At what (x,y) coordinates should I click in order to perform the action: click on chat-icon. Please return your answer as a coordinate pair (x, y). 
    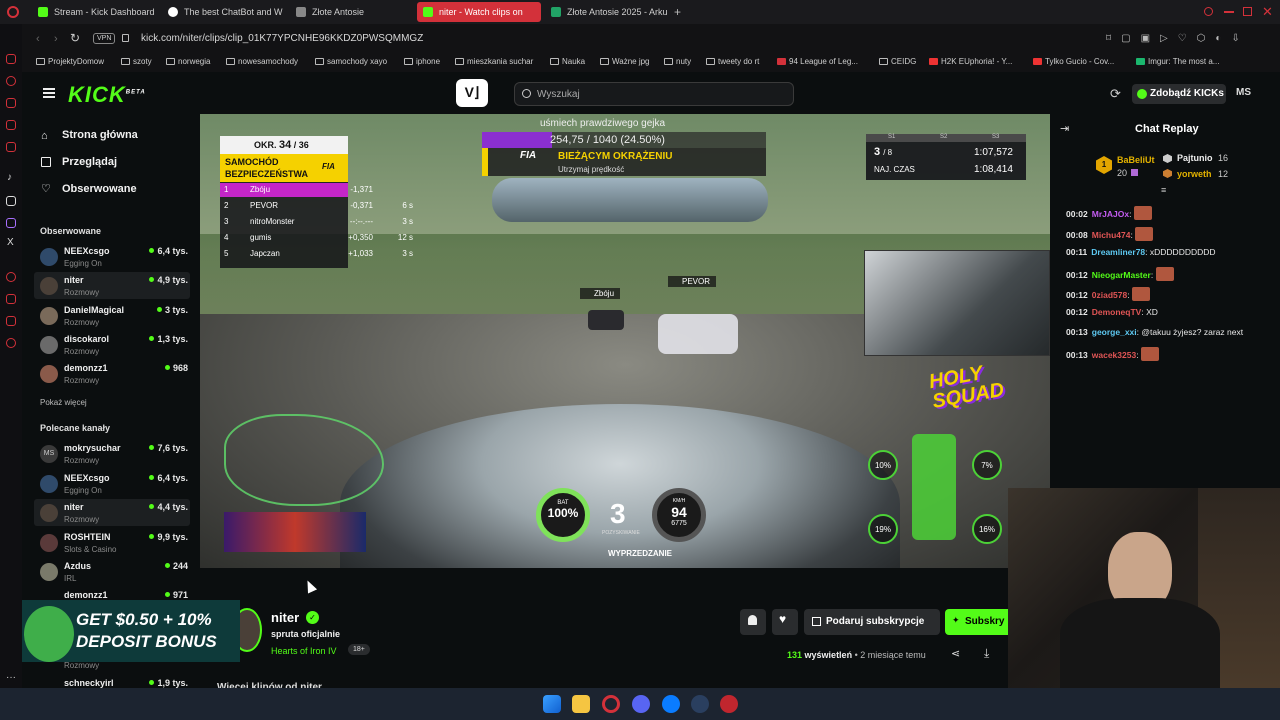
    Looking at the image, I should click on (11, 125).